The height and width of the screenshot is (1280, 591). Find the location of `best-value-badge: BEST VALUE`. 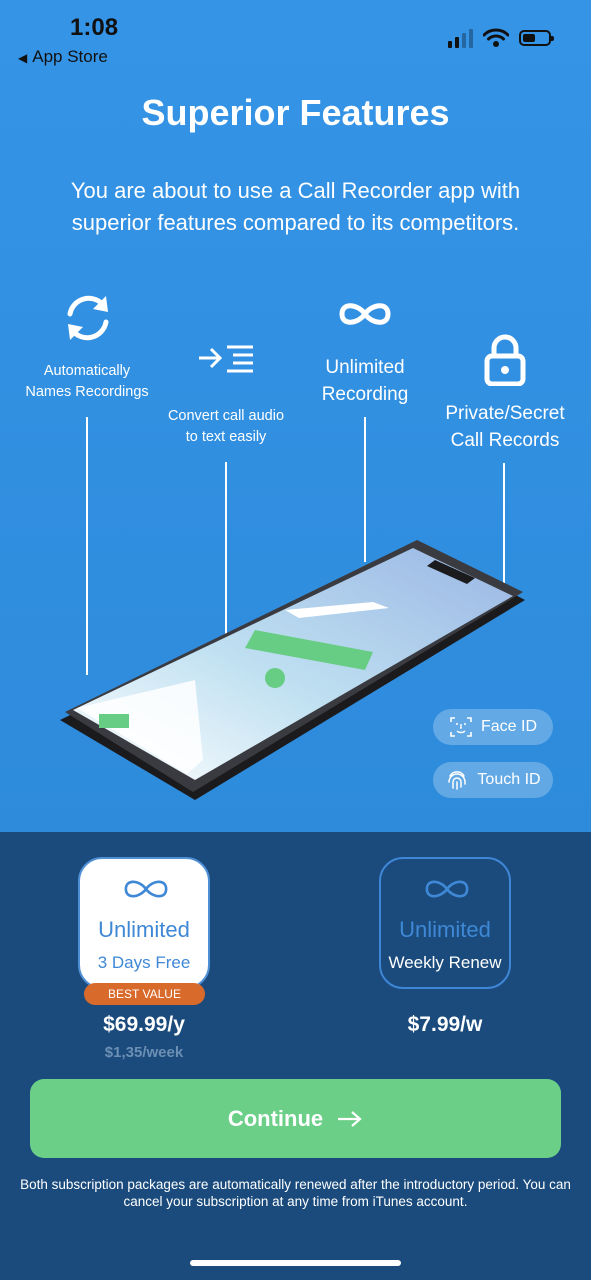

best-value-badge: BEST VALUE is located at coordinates (144, 994).